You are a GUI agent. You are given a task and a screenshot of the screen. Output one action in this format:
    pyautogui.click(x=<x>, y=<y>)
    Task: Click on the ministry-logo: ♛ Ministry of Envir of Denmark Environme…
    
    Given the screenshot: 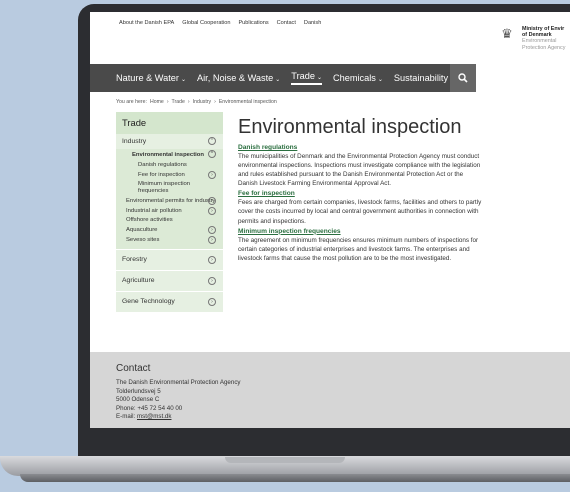 What is the action you would take?
    pyautogui.click(x=531, y=38)
    